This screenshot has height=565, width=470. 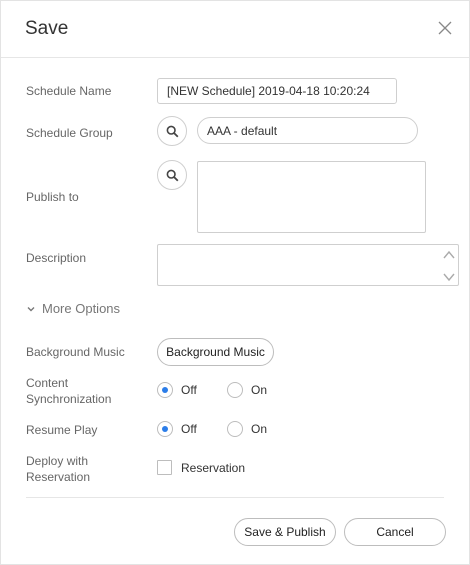 I want to click on background-music-label: Background Music, so click(x=75, y=352).